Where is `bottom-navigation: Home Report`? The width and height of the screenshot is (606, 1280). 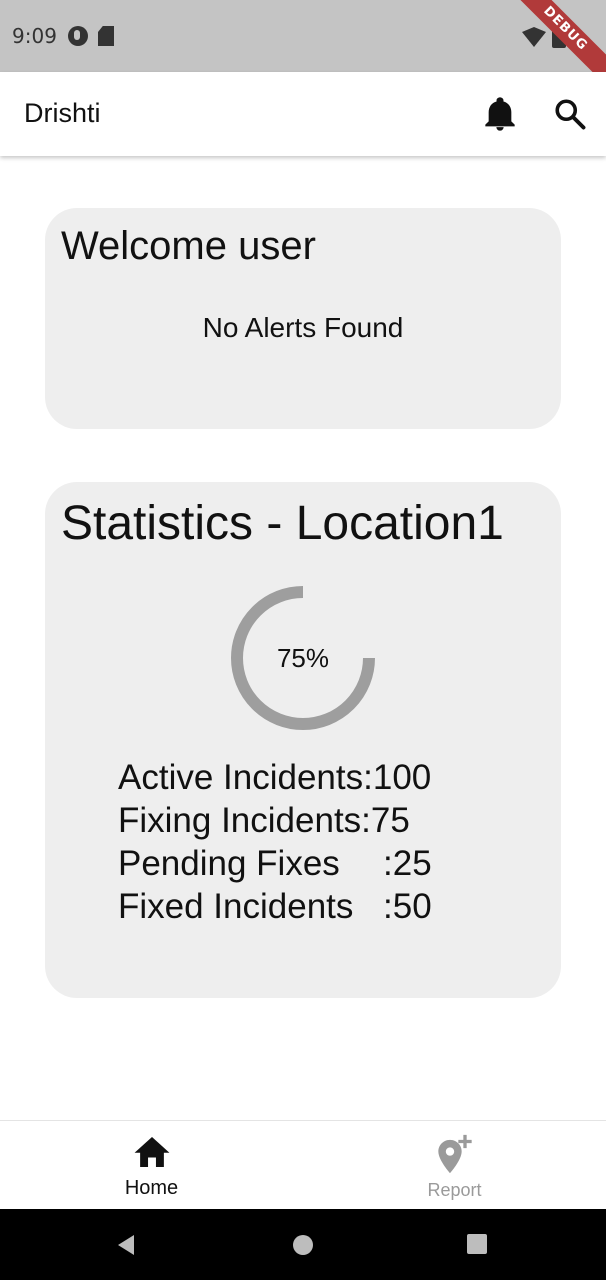
bottom-navigation: Home Report is located at coordinates (303, 1165).